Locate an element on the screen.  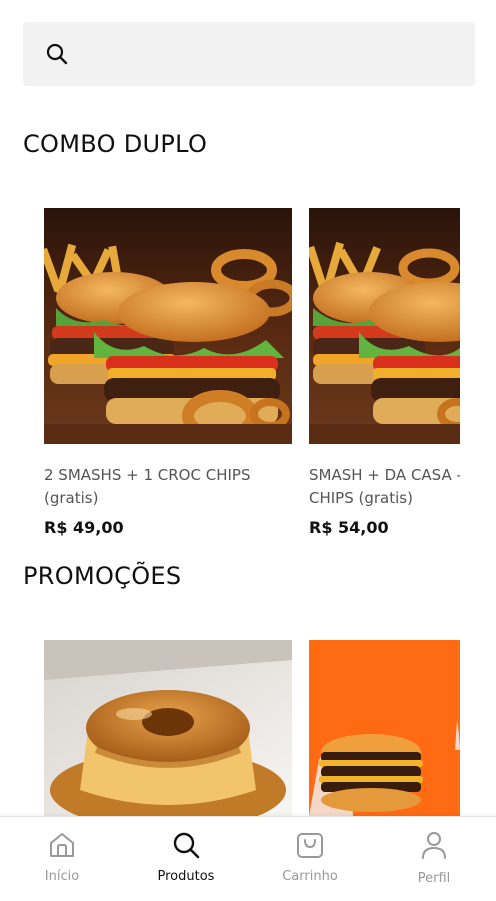
user-icon is located at coordinates (434, 845).